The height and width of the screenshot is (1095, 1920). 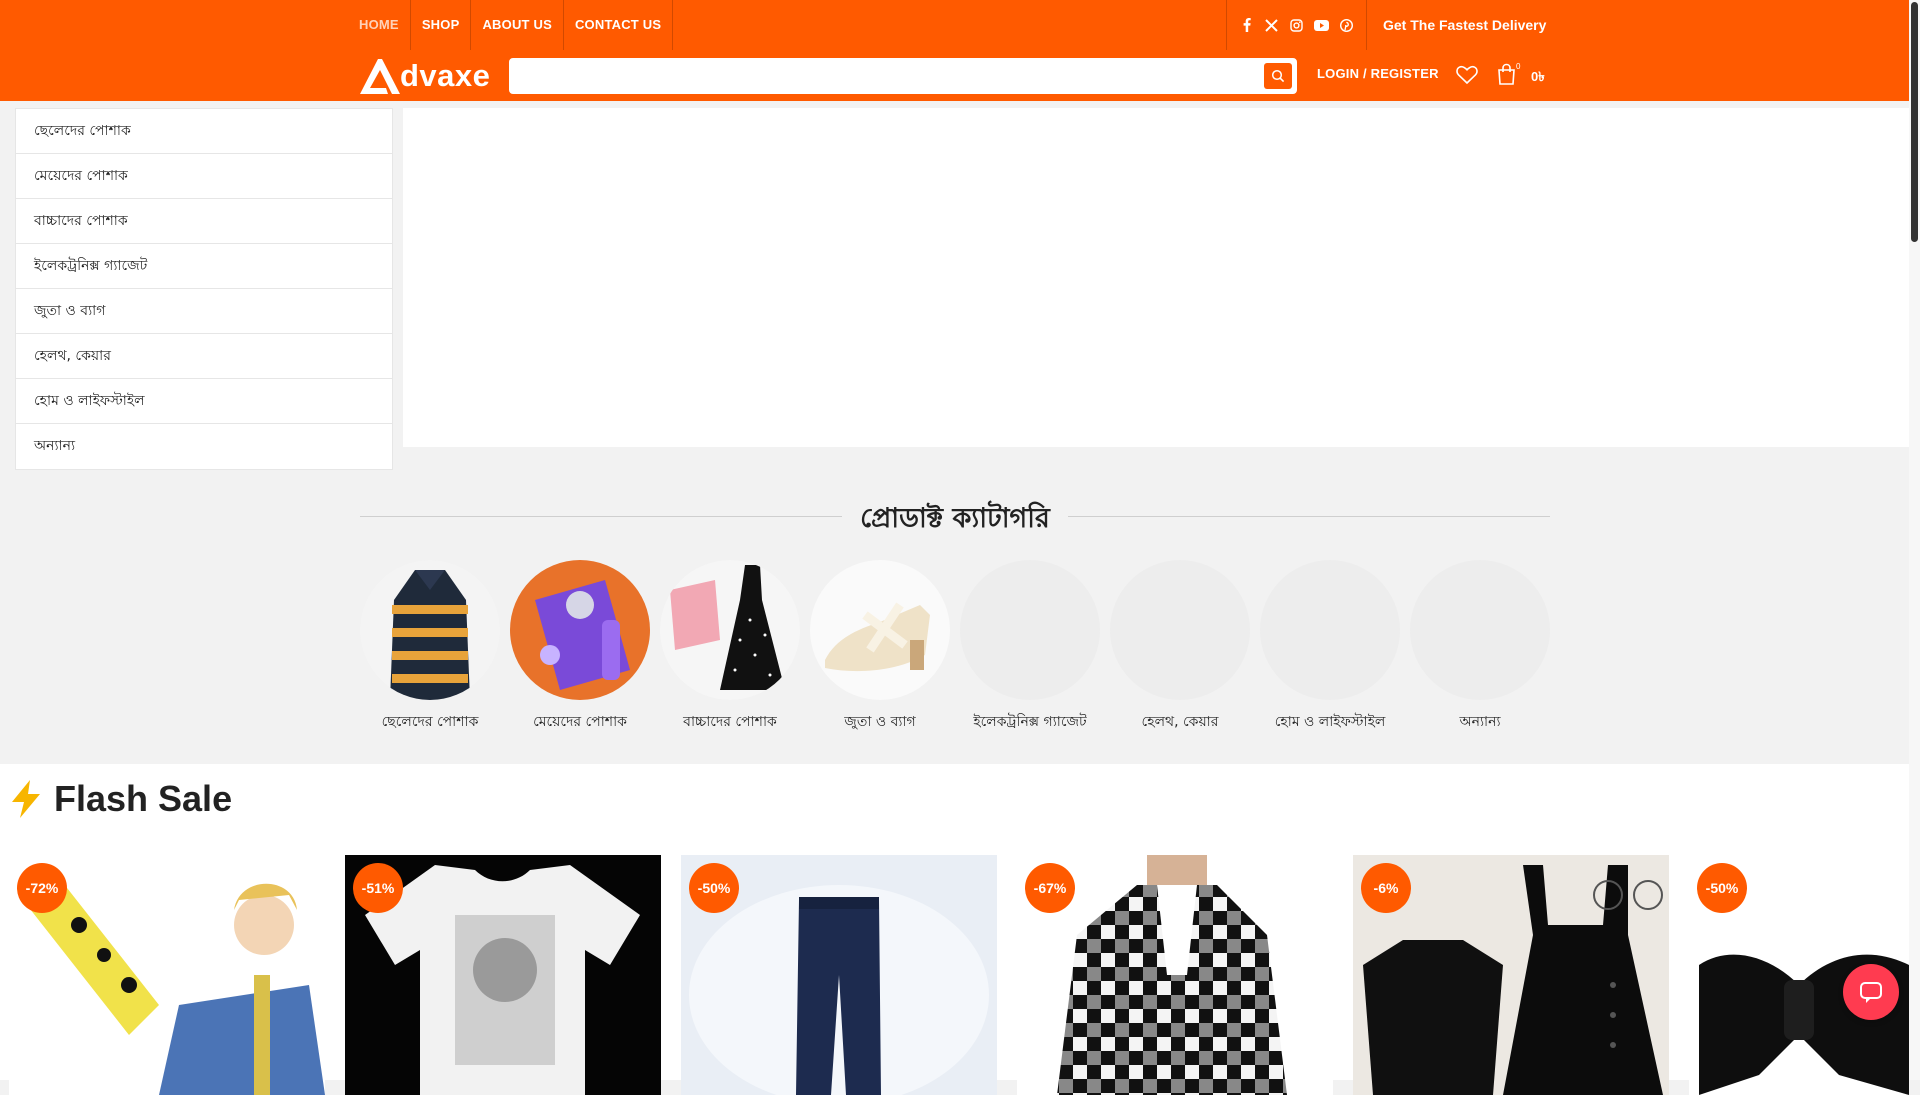 What do you see at coordinates (1030, 722) in the screenshot?
I see `category-name: ইলেকট্রনিক্স গ্যাজেট` at bounding box center [1030, 722].